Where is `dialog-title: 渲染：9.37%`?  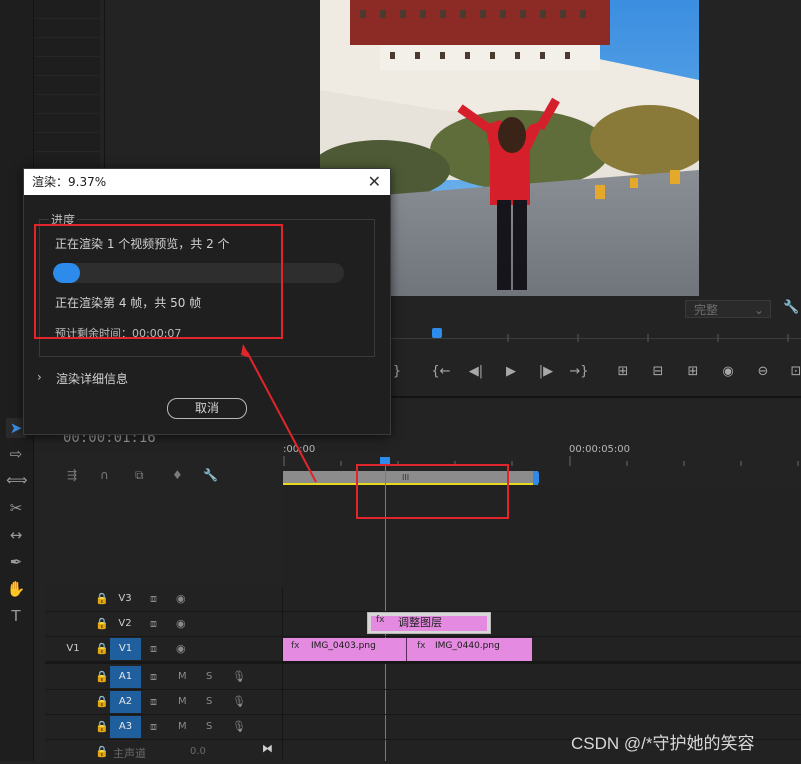
dialog-title: 渲染：9.37% is located at coordinates (69, 182).